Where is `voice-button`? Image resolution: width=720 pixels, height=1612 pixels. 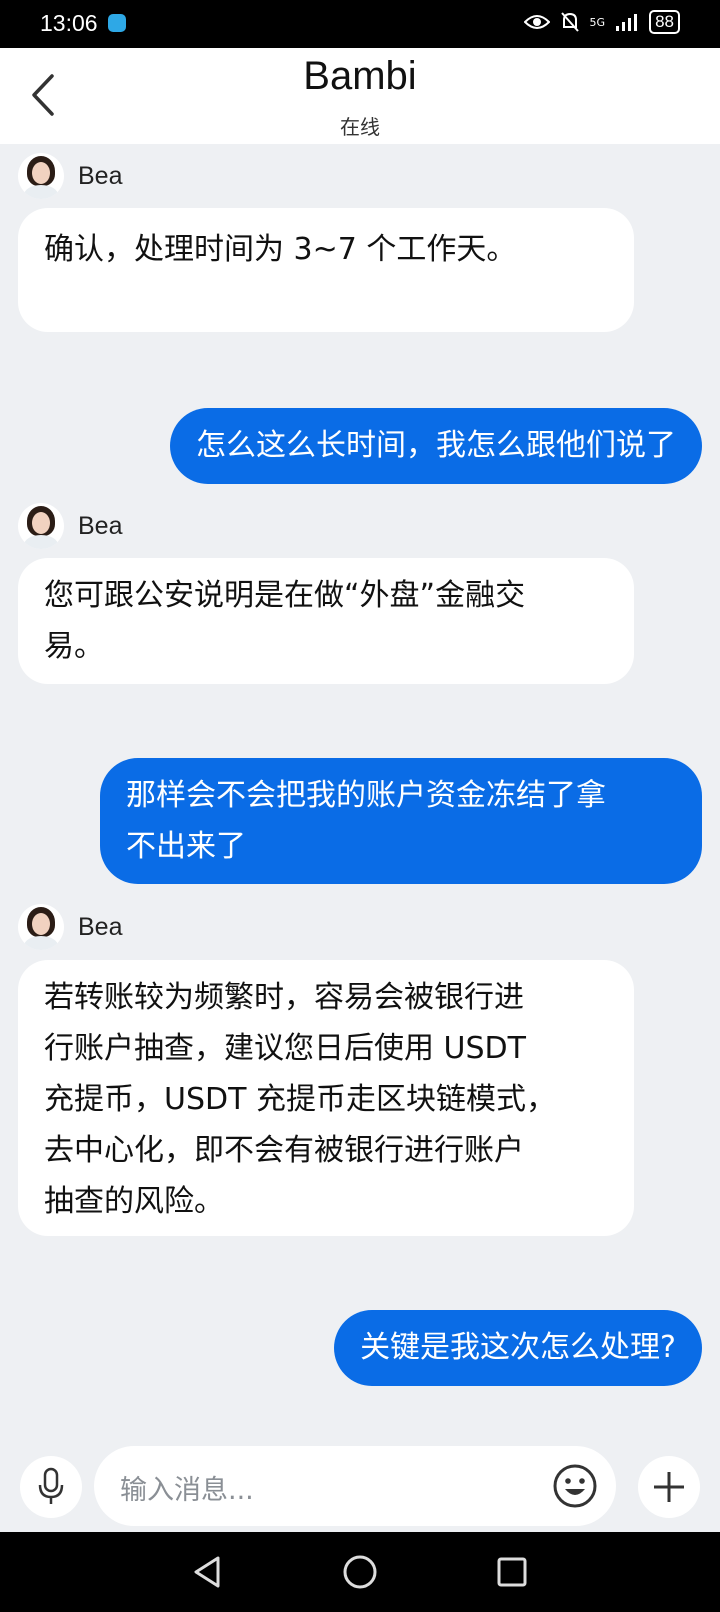
voice-button is located at coordinates (51, 1487).